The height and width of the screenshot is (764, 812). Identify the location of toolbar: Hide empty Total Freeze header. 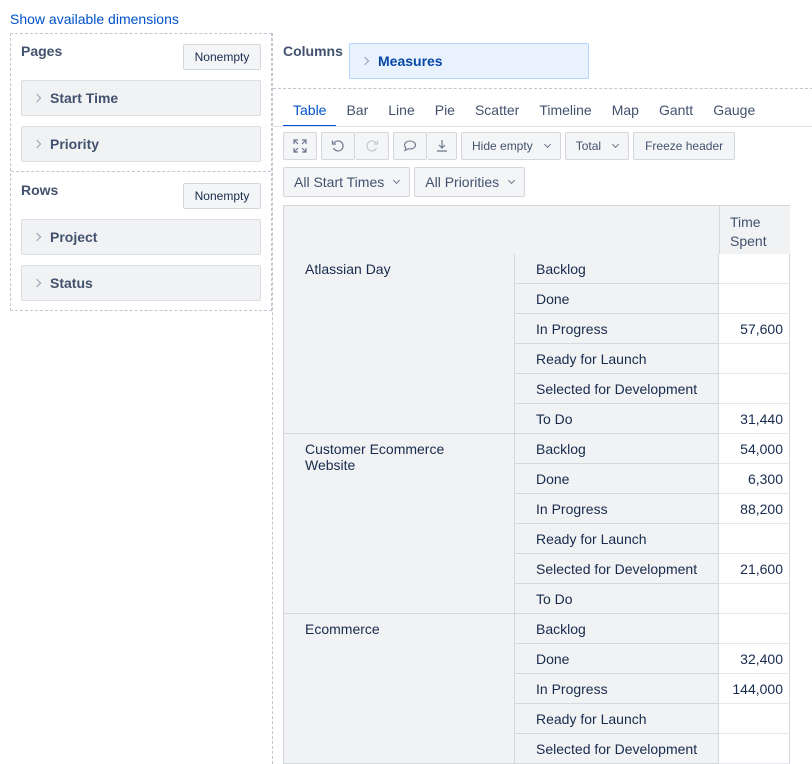
(511, 146).